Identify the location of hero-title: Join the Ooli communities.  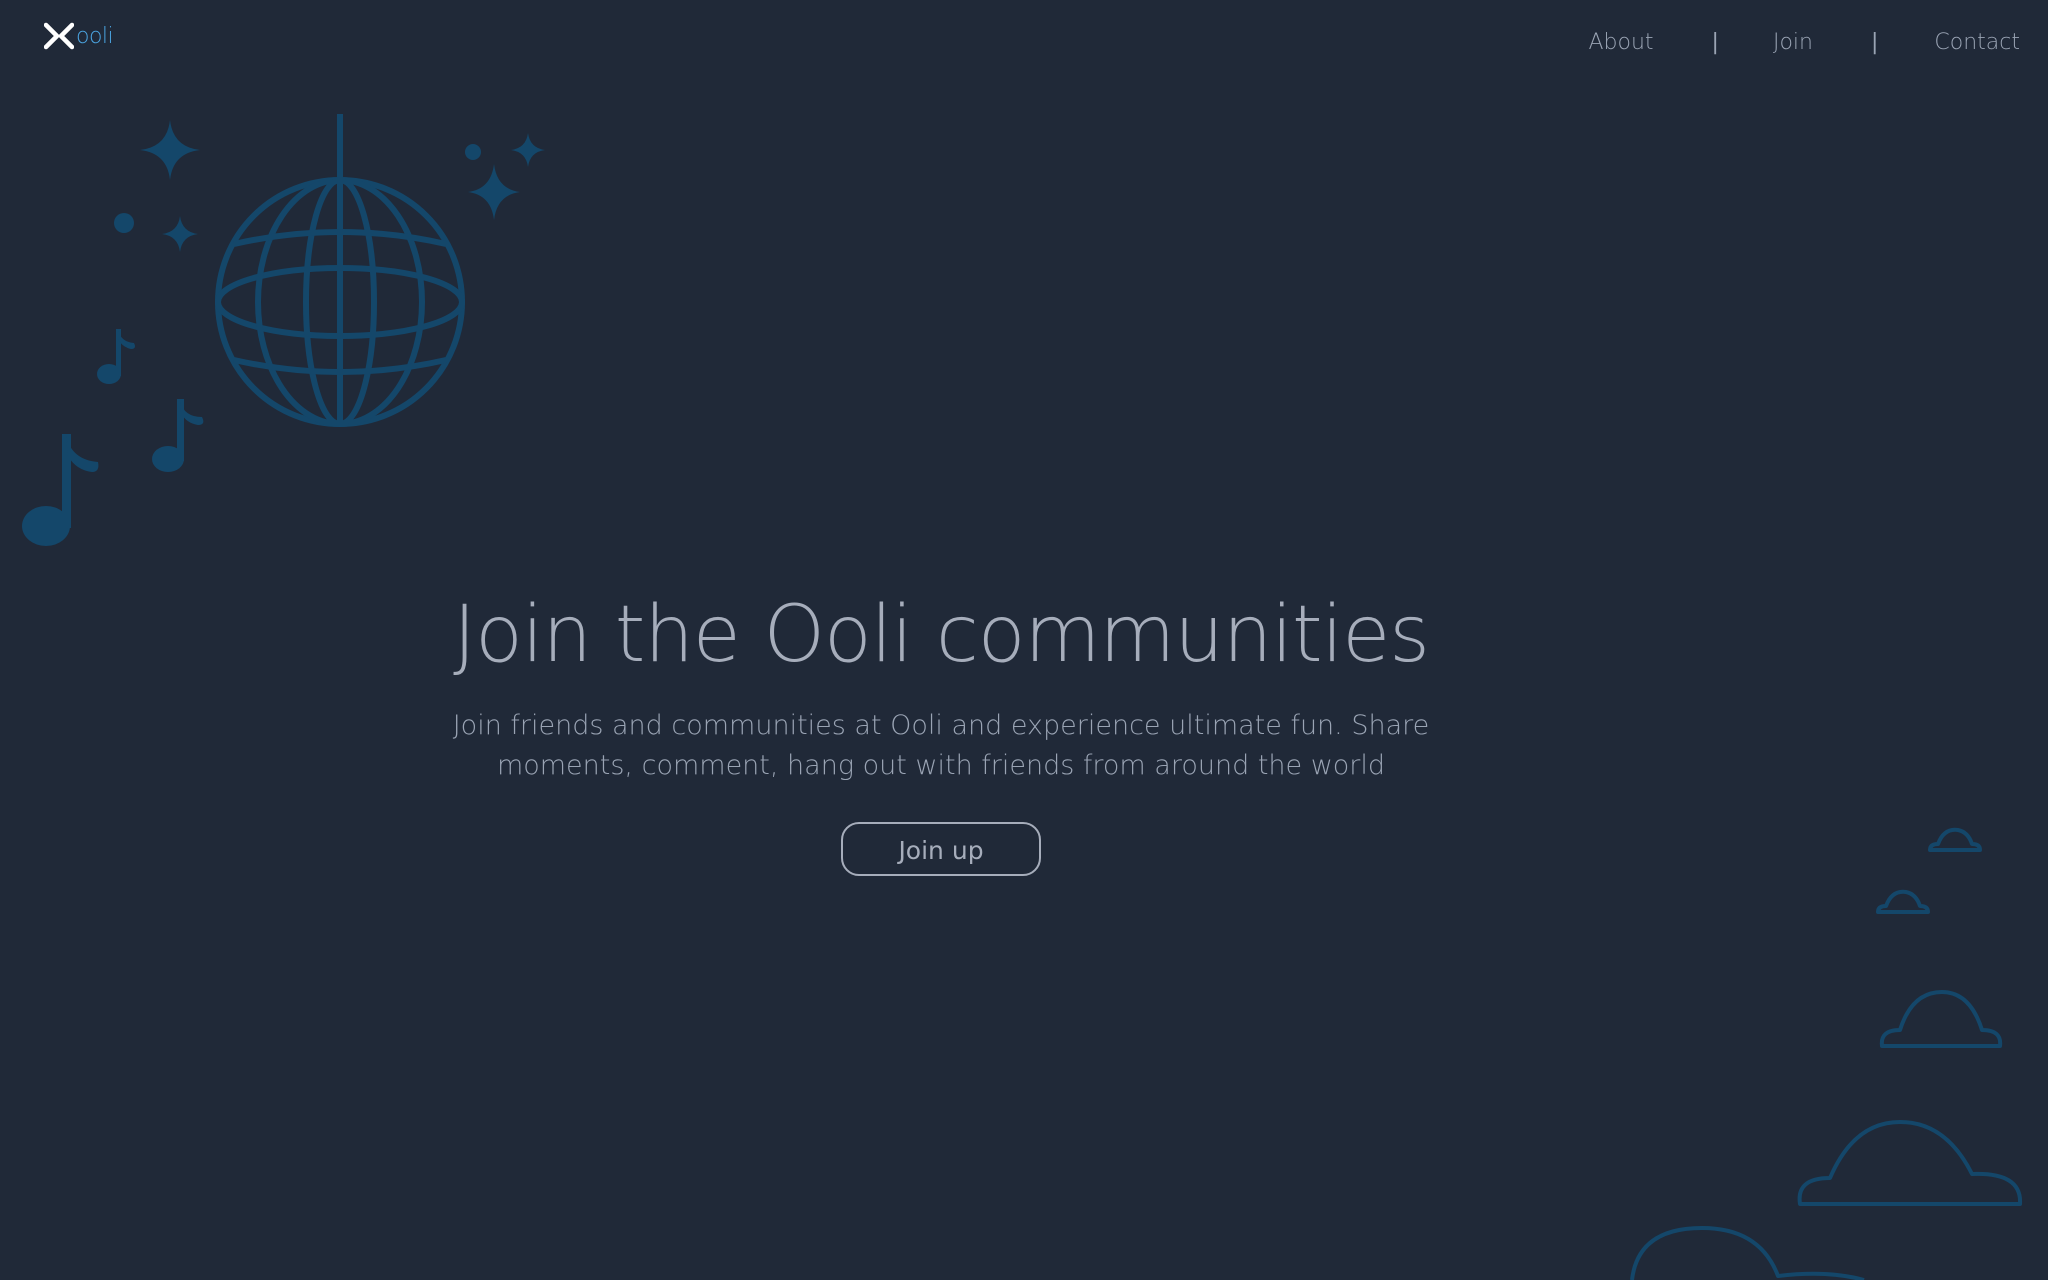
(941, 635).